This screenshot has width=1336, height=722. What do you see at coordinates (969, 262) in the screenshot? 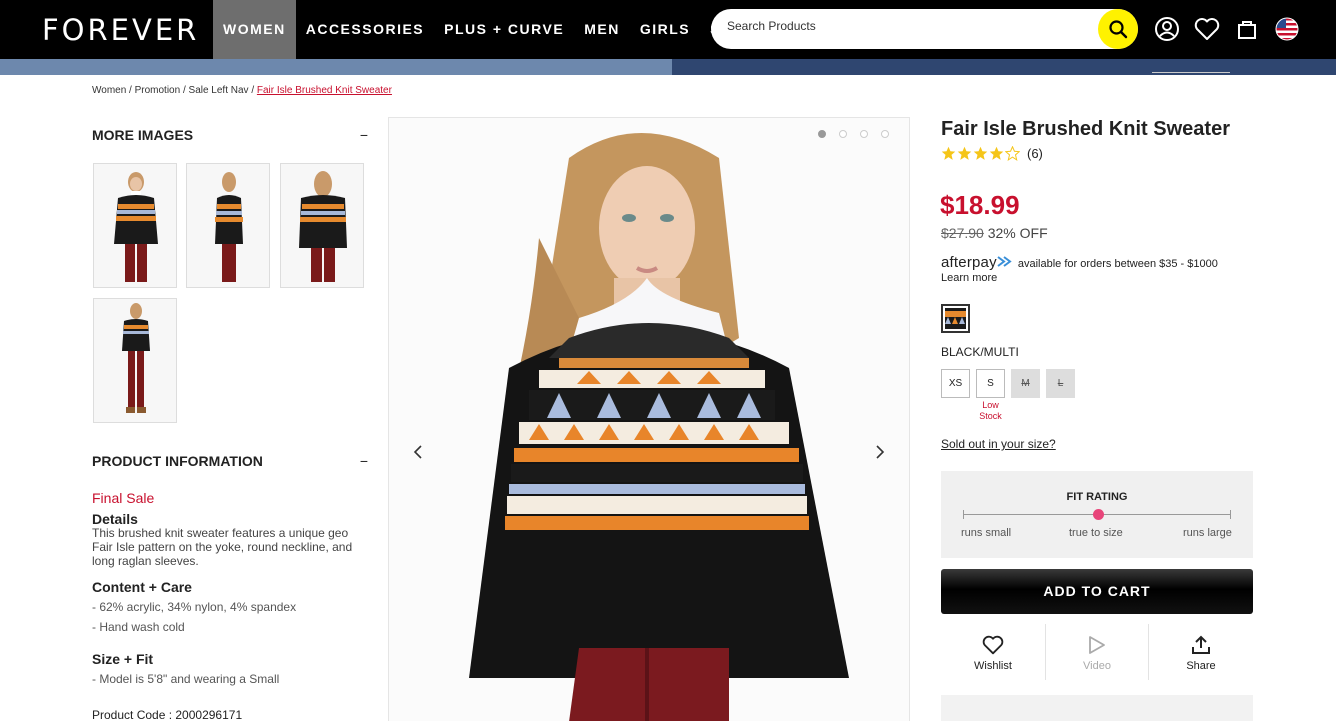
I see `afterpay-logo: afterpay` at bounding box center [969, 262].